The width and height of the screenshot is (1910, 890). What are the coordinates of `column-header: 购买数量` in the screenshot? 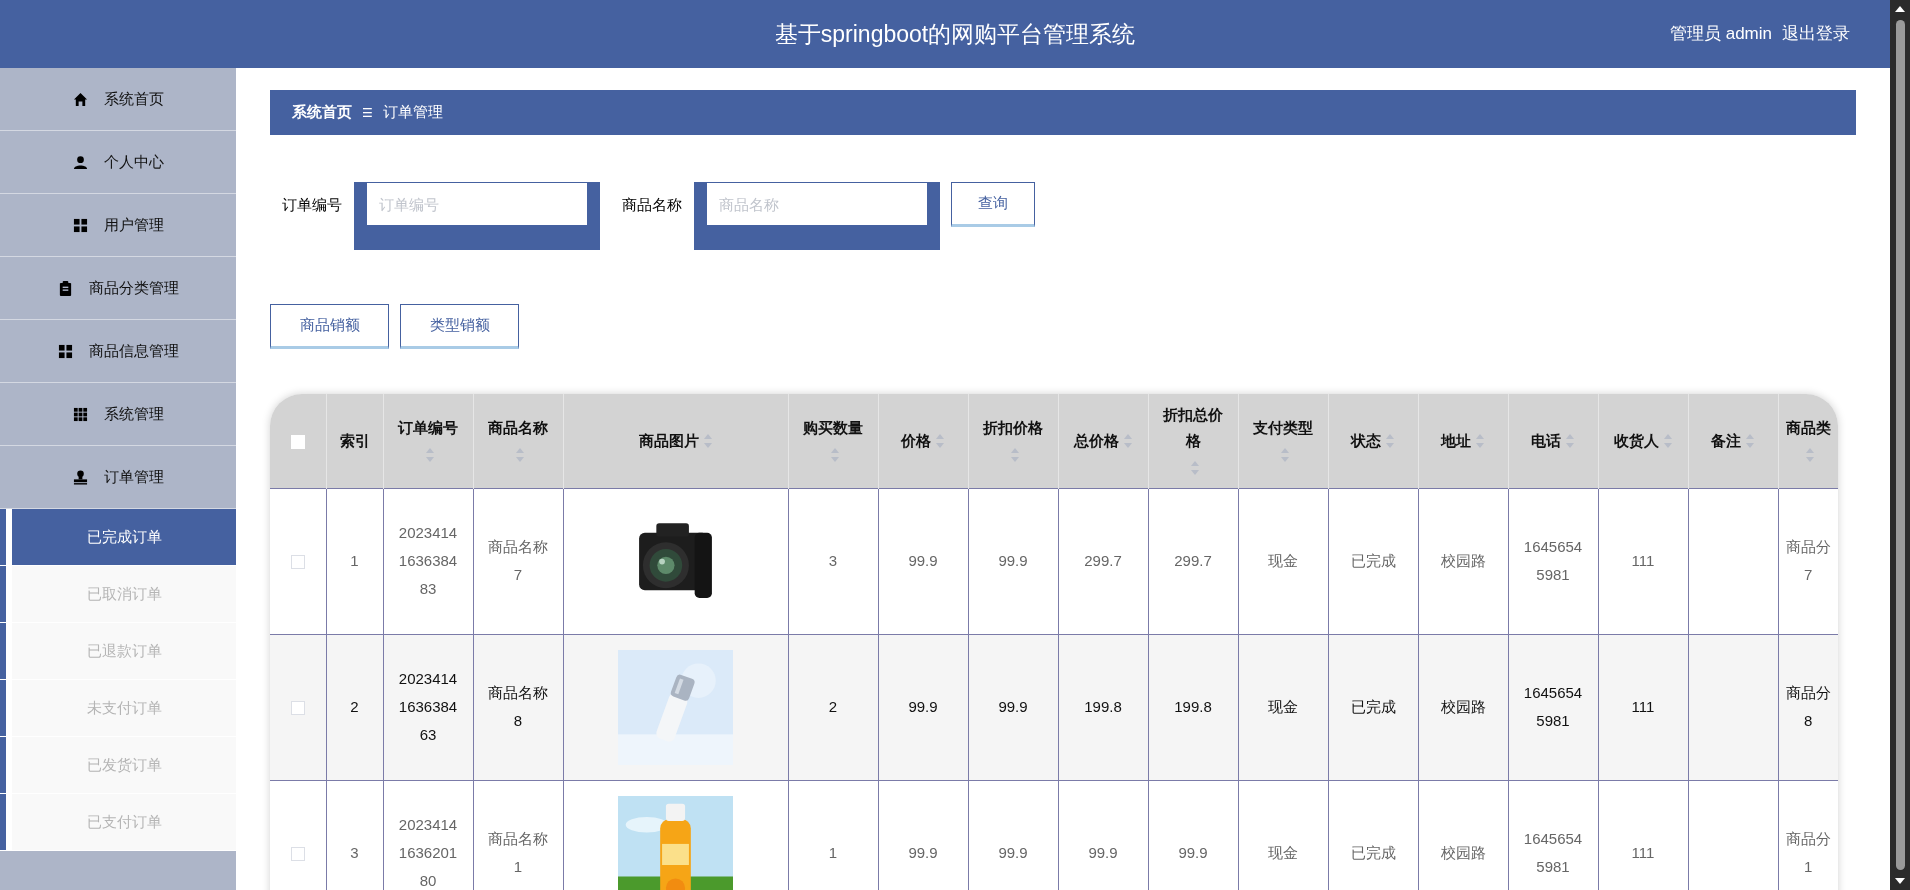 It's located at (833, 428).